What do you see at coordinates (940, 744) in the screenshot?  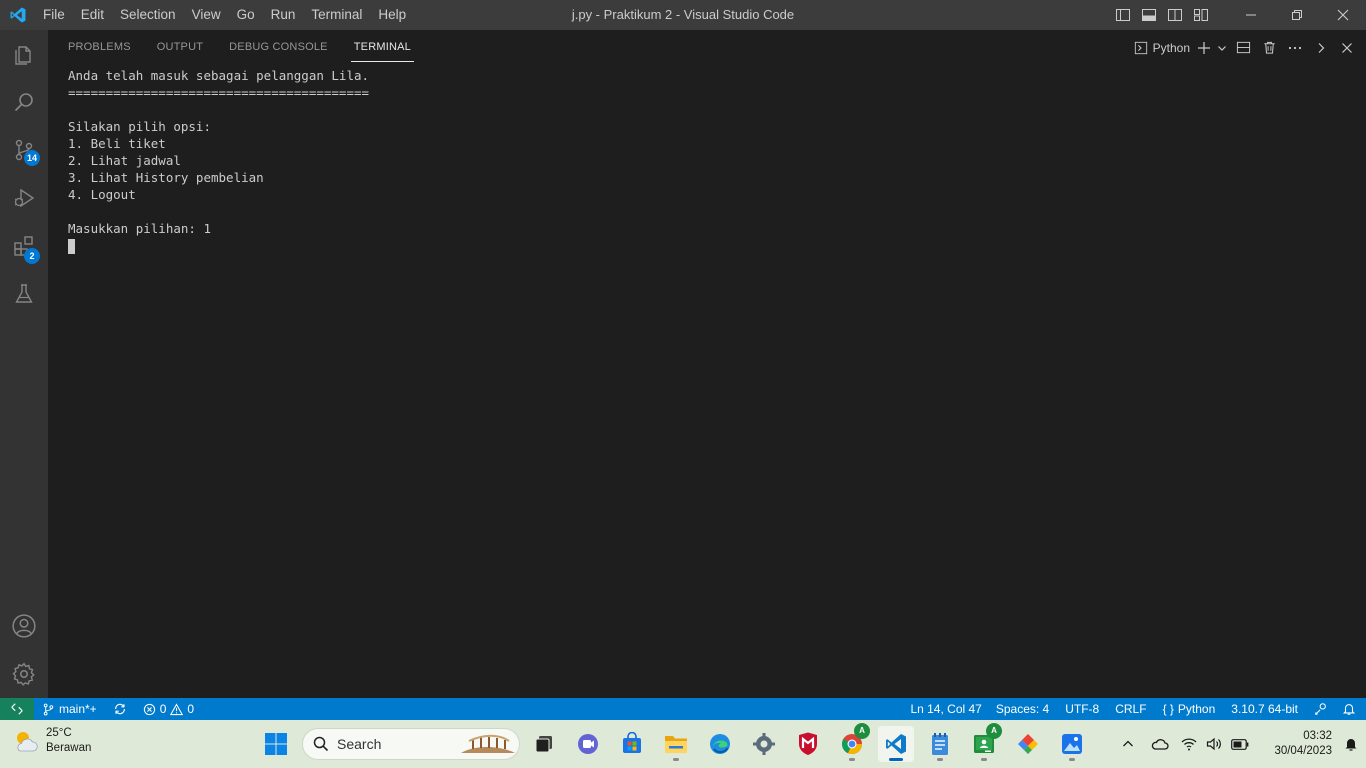 I see `notepad-icon` at bounding box center [940, 744].